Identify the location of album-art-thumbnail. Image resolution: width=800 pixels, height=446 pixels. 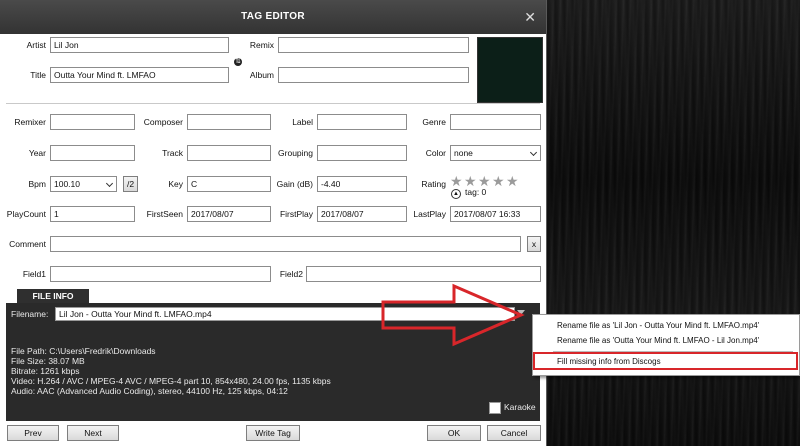
(510, 70).